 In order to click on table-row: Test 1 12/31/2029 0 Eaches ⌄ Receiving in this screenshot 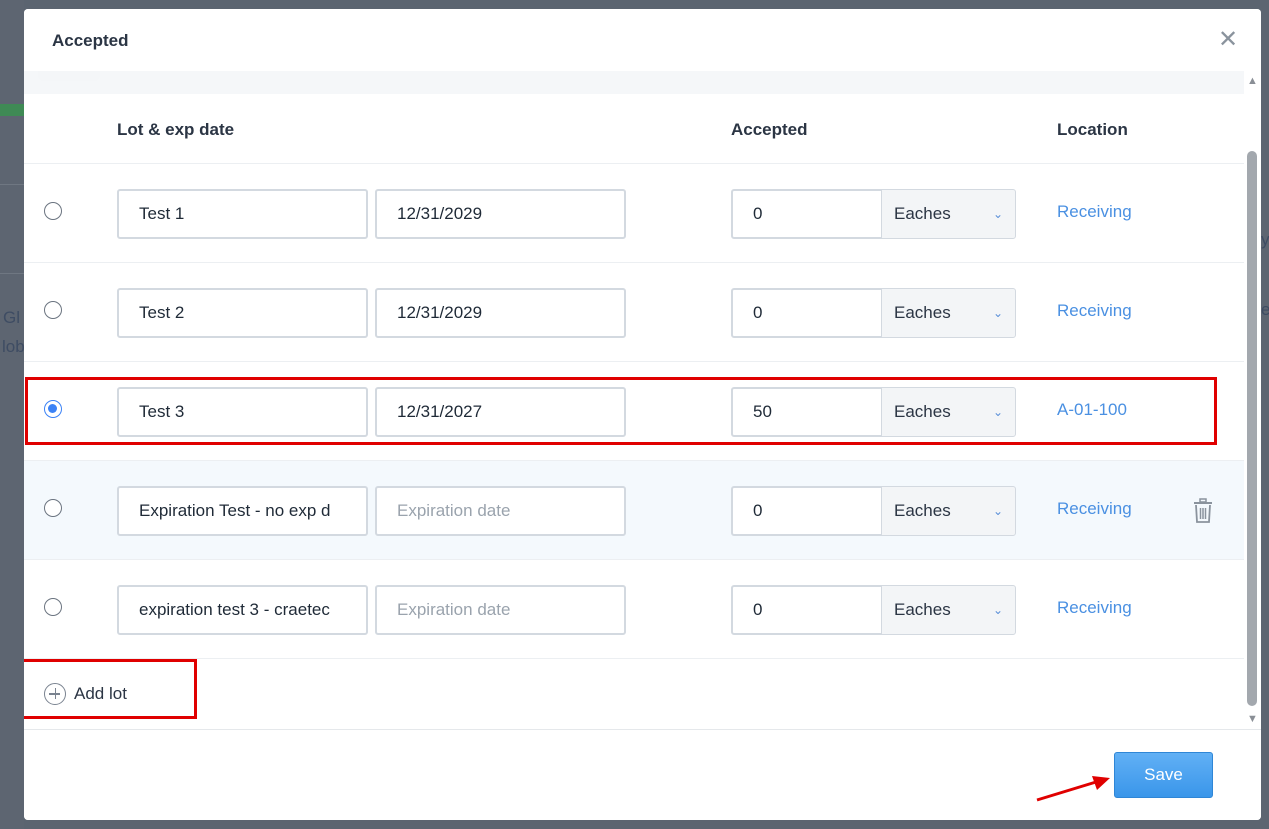, I will do `click(634, 213)`.